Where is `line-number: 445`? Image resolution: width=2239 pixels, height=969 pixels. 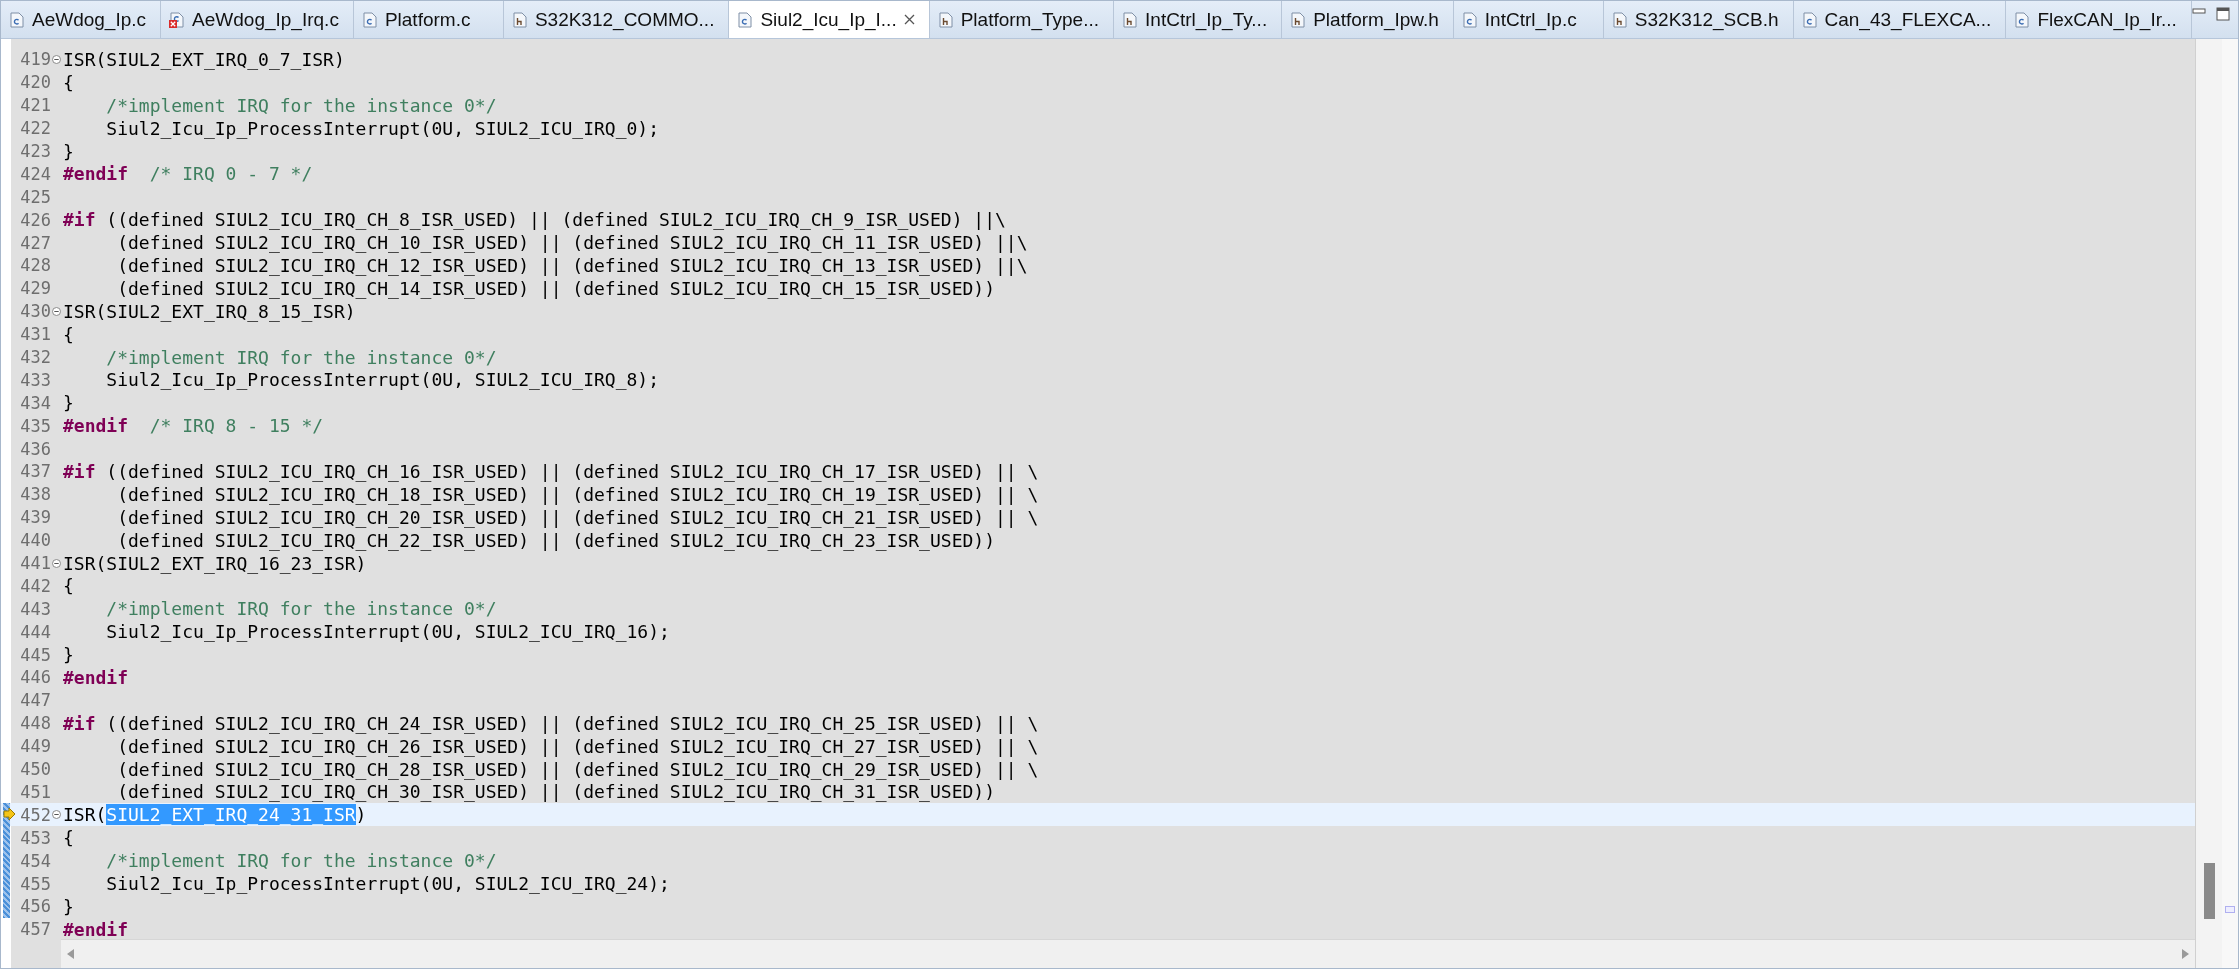
line-number: 445 is located at coordinates (35, 654).